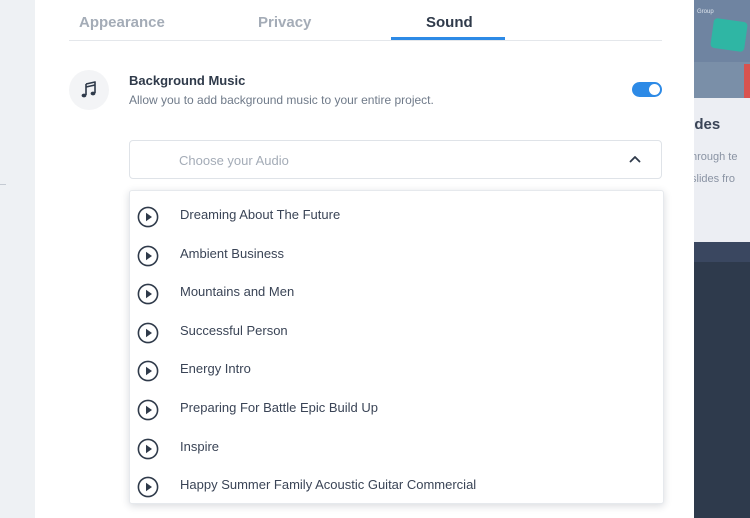 The height and width of the screenshot is (518, 750). I want to click on audio-select-placeholder: Choose your Audio, so click(234, 160).